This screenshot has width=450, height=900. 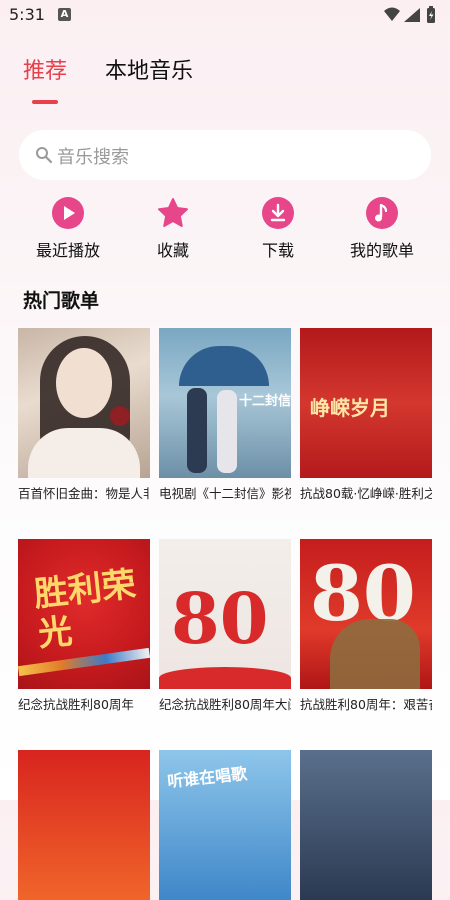 What do you see at coordinates (366, 493) in the screenshot?
I see `playlist-title: 抗战80载·忆峥嵘·胜利之歌` at bounding box center [366, 493].